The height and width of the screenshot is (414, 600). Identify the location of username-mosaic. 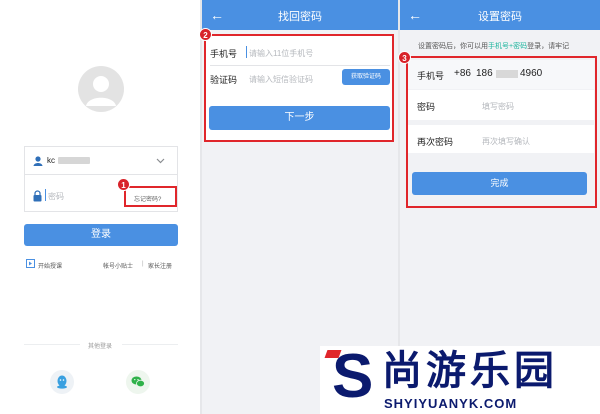
(74, 160).